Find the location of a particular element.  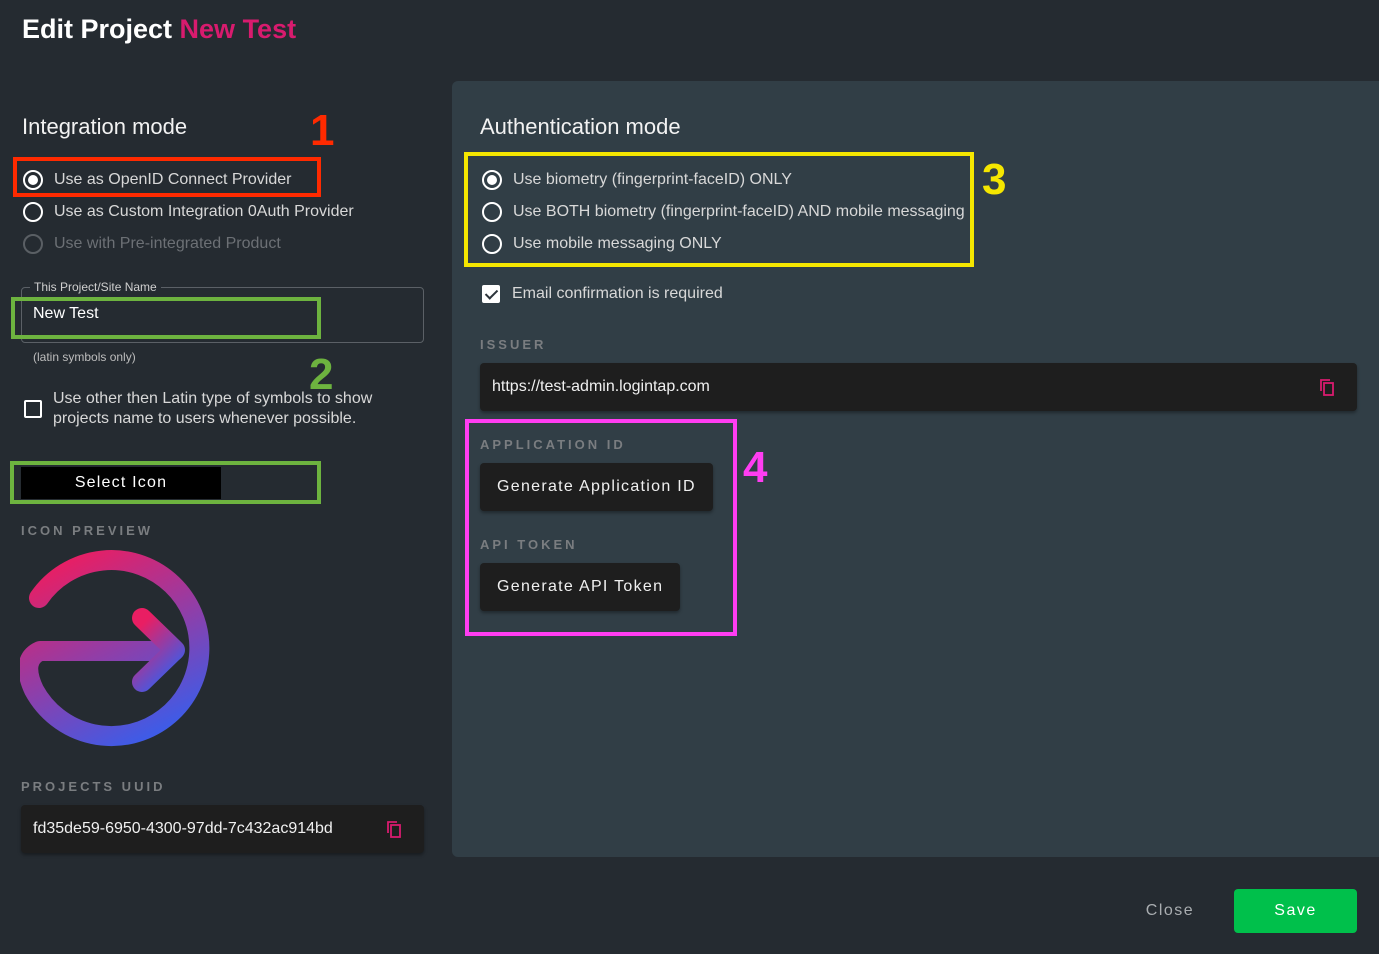

projects-uuid-box: fd35de59-6950-4300-97dd-7c432ac914bd is located at coordinates (222, 829).